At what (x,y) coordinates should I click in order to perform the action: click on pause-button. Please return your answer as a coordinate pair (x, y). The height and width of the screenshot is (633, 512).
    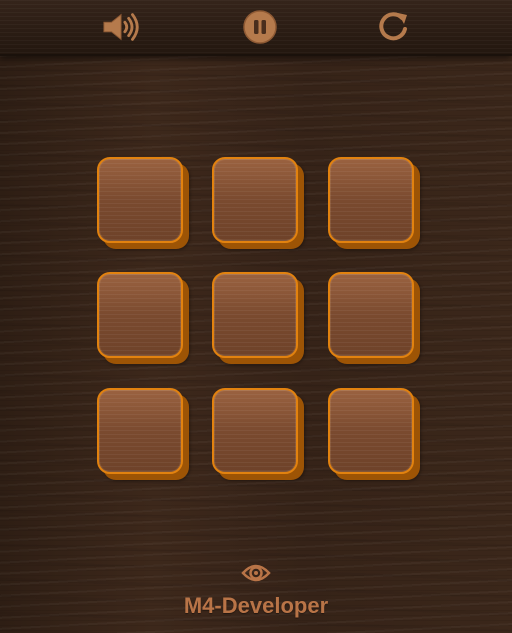
    Looking at the image, I should click on (260, 27).